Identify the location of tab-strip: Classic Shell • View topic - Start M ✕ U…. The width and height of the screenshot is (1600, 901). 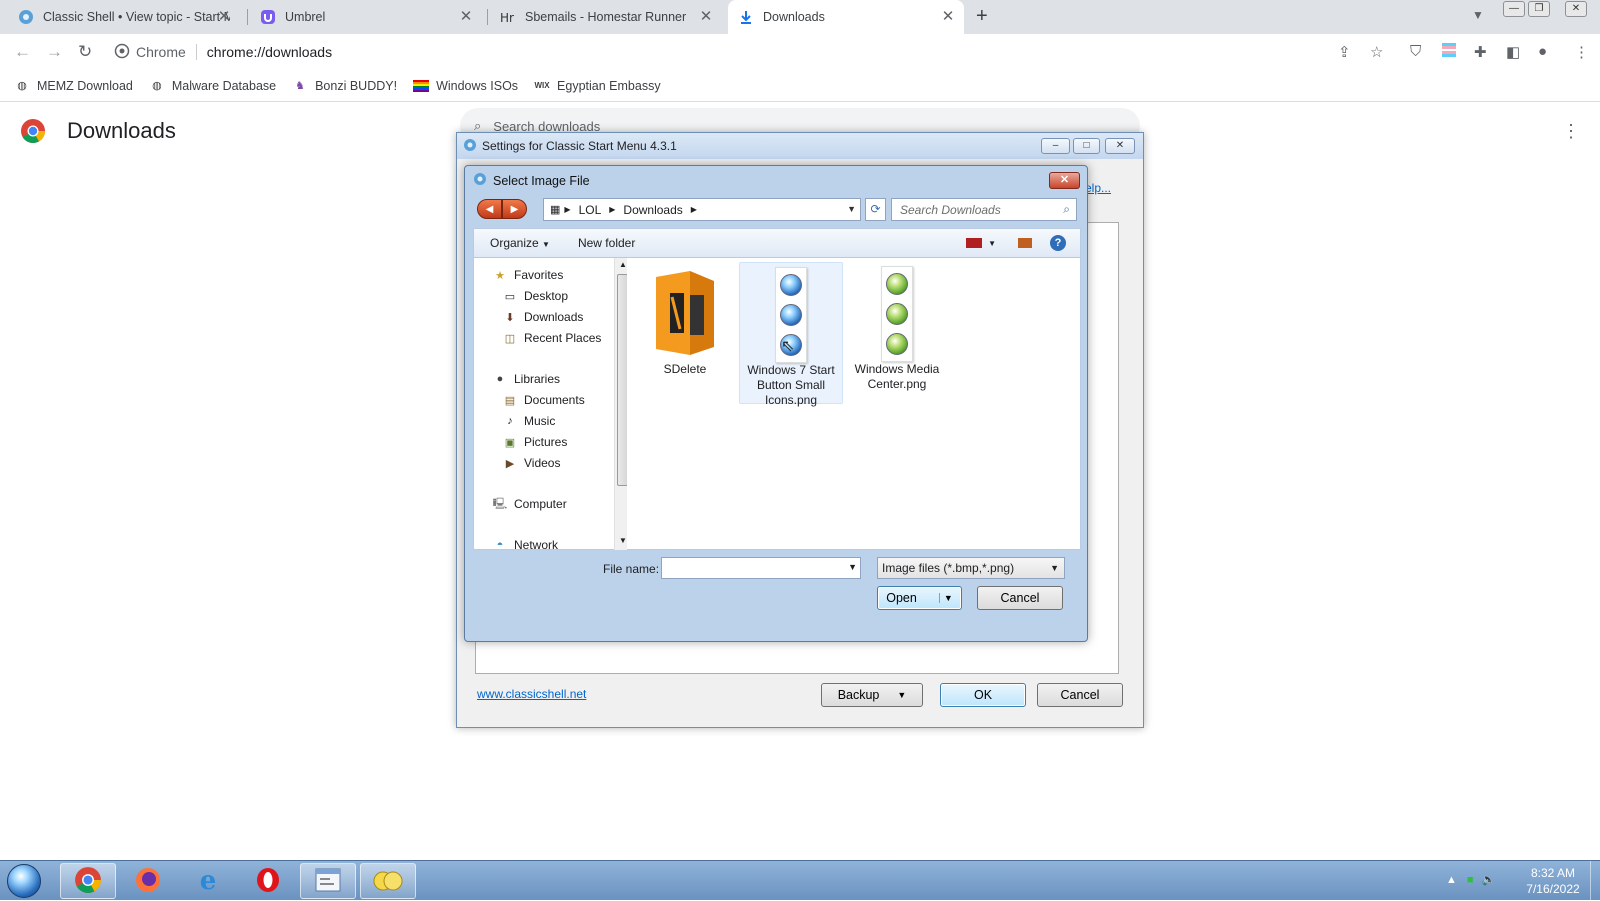
(800, 17).